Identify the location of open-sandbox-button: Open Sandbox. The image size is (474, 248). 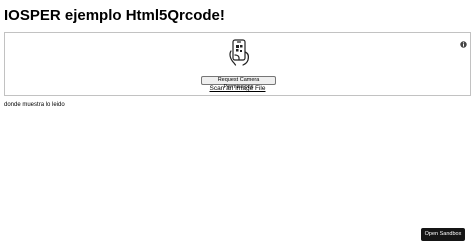
(443, 234).